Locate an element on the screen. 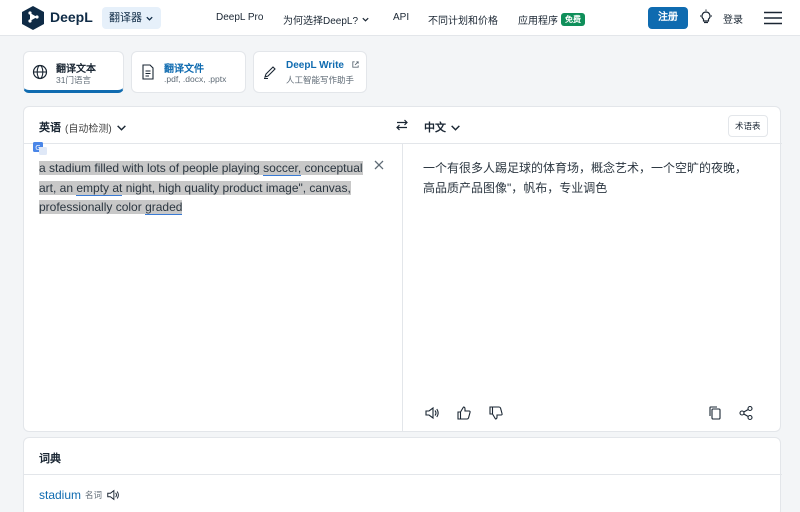 The height and width of the screenshot is (512, 800). share-icon is located at coordinates (746, 413).